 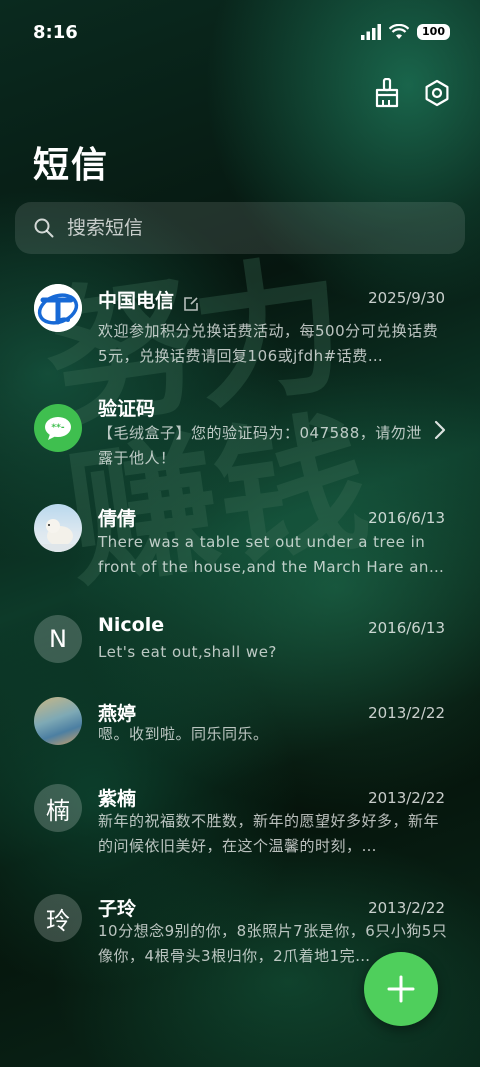 I want to click on search-bar, so click(x=240, y=228).